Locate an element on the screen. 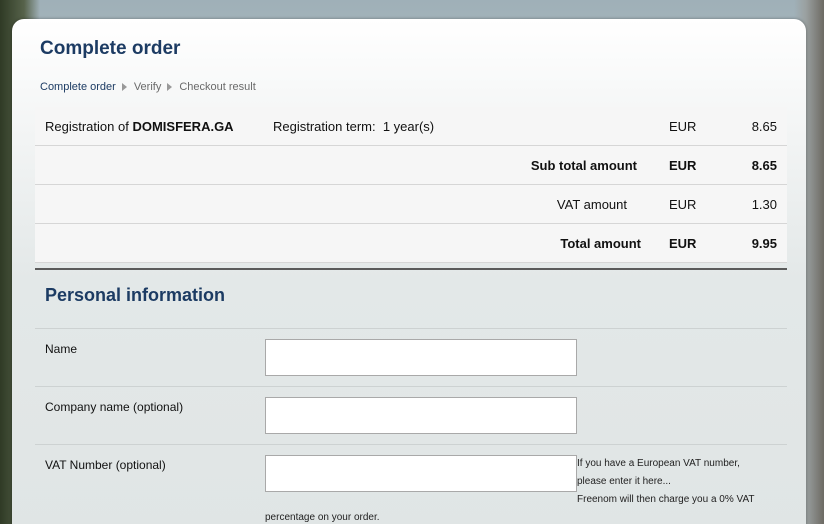  total-label: Total amount is located at coordinates (600, 243).